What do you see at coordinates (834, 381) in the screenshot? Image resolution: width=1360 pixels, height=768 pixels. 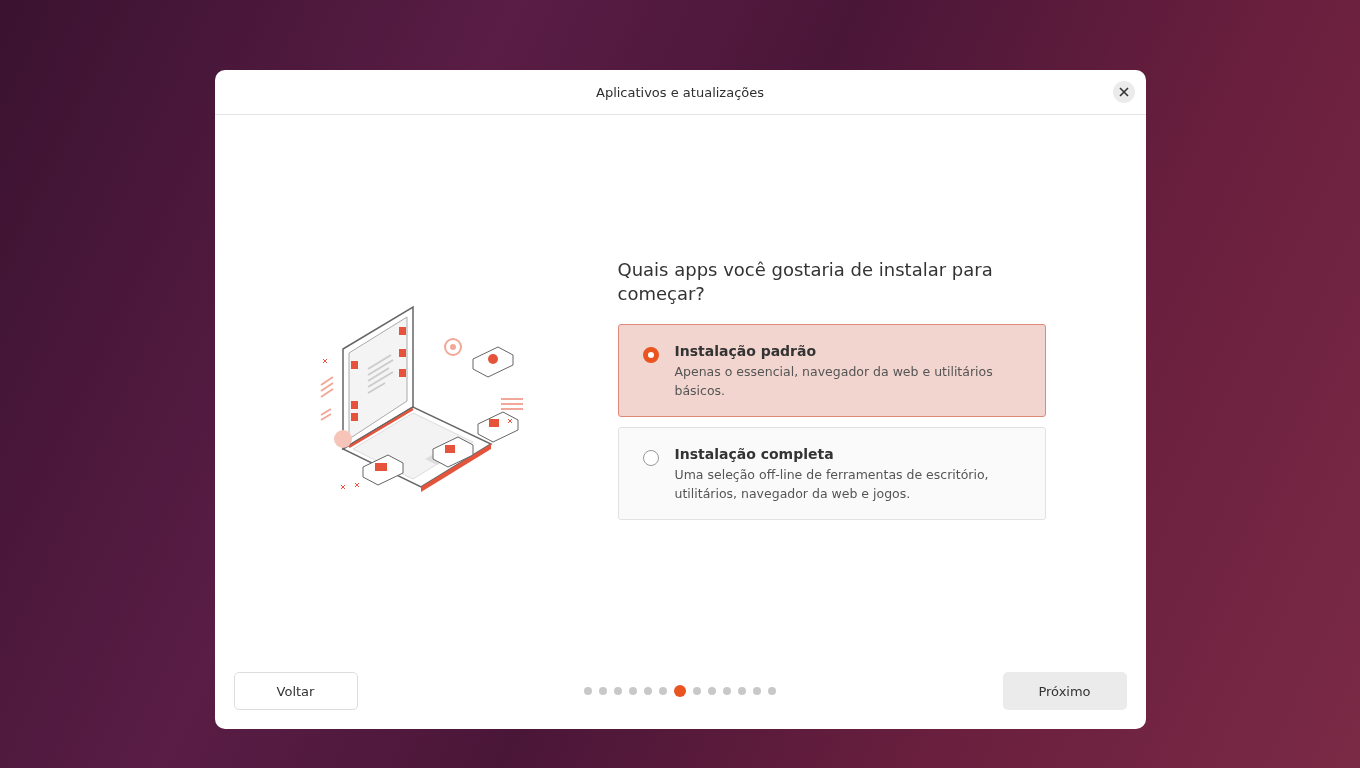 I see `option-description: Apenas o essencial, navegador da web e utilitários básicos.` at bounding box center [834, 381].